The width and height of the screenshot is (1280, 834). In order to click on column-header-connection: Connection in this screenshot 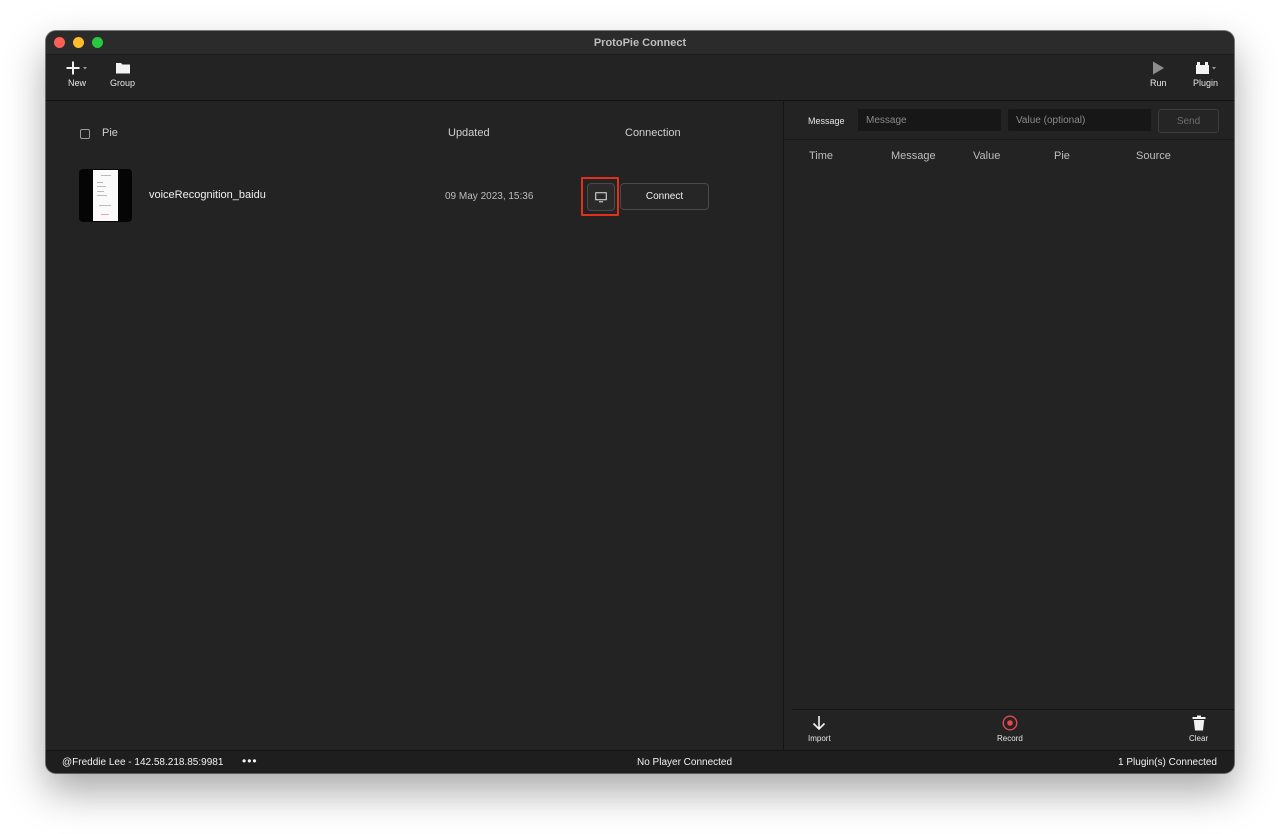, I will do `click(653, 133)`.